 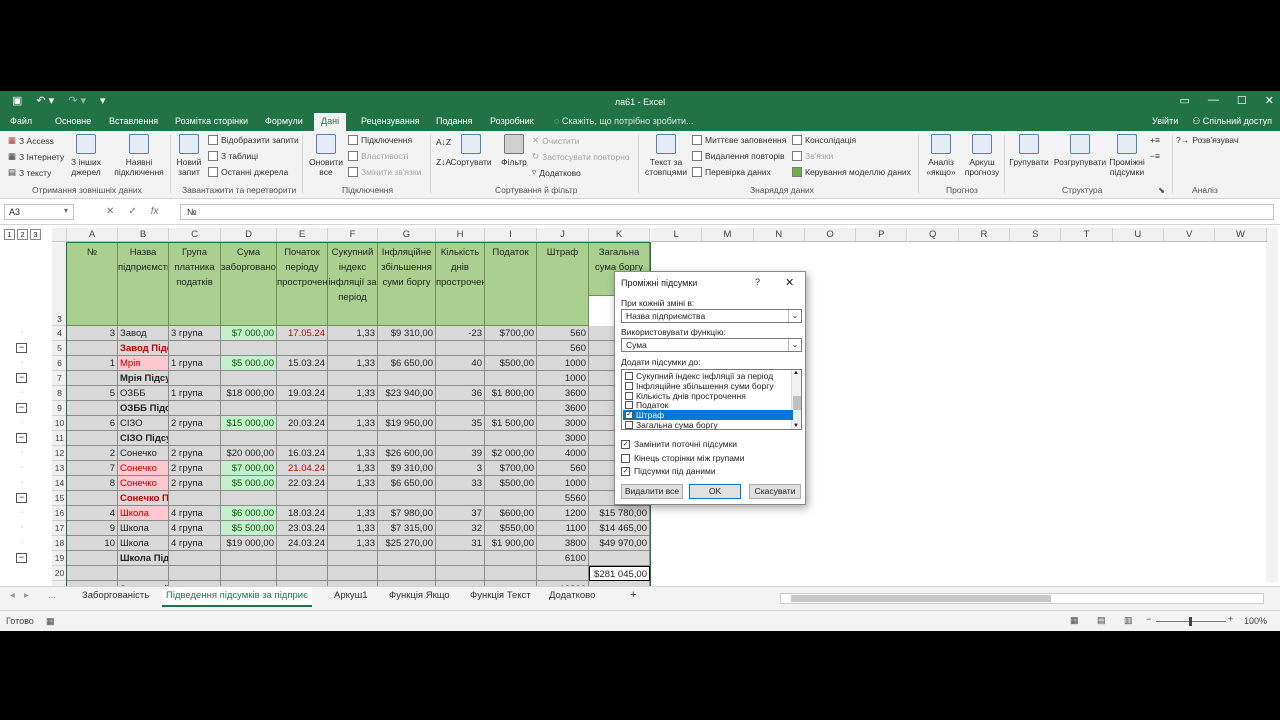 What do you see at coordinates (143, 333) in the screenshot?
I see `table-cell: Завод` at bounding box center [143, 333].